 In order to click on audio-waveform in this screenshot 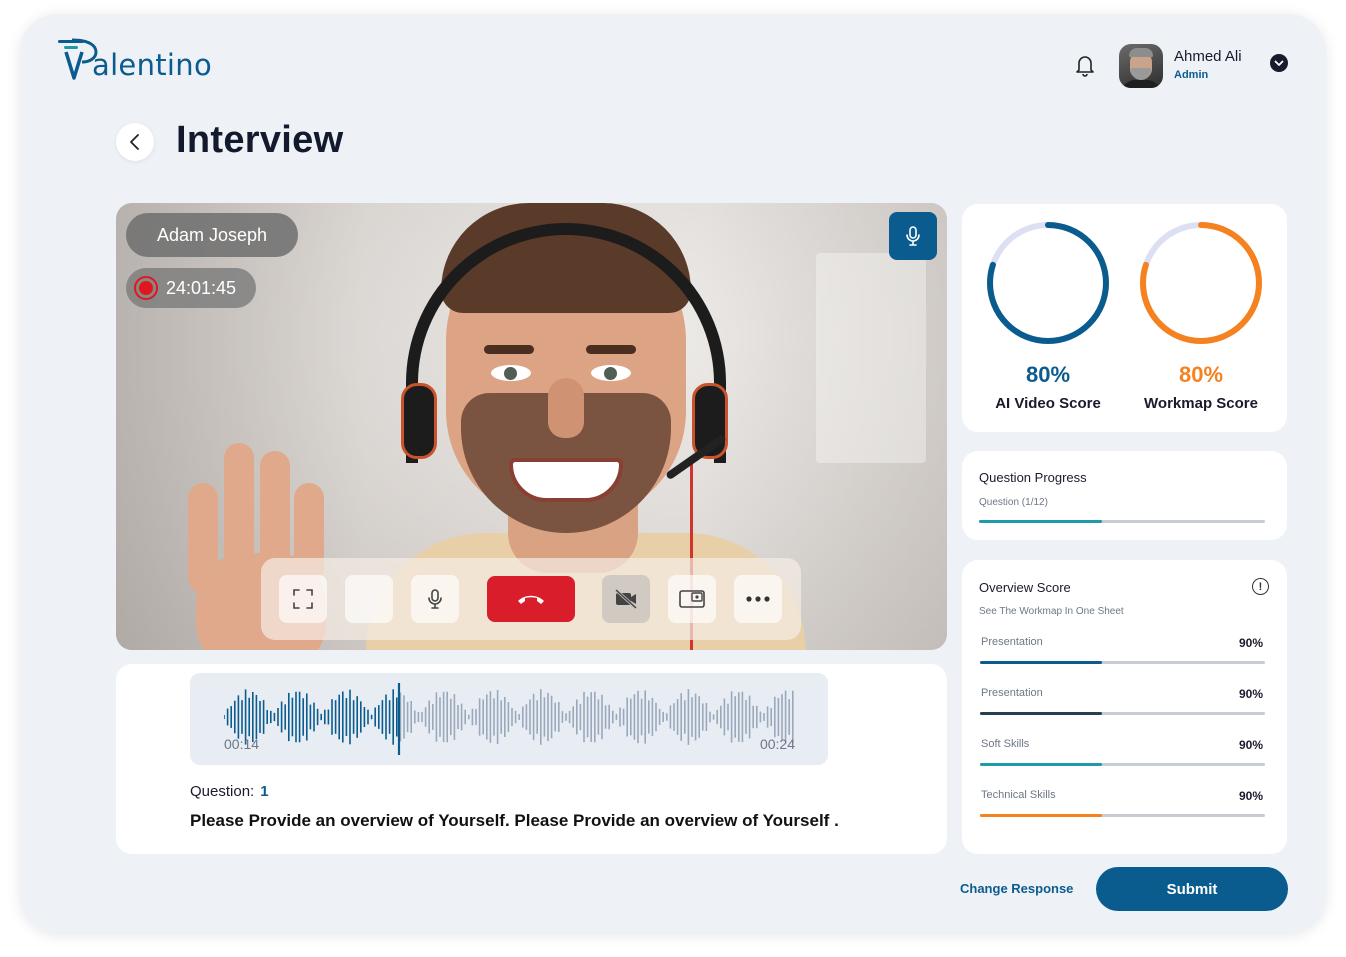, I will do `click(509, 719)`.